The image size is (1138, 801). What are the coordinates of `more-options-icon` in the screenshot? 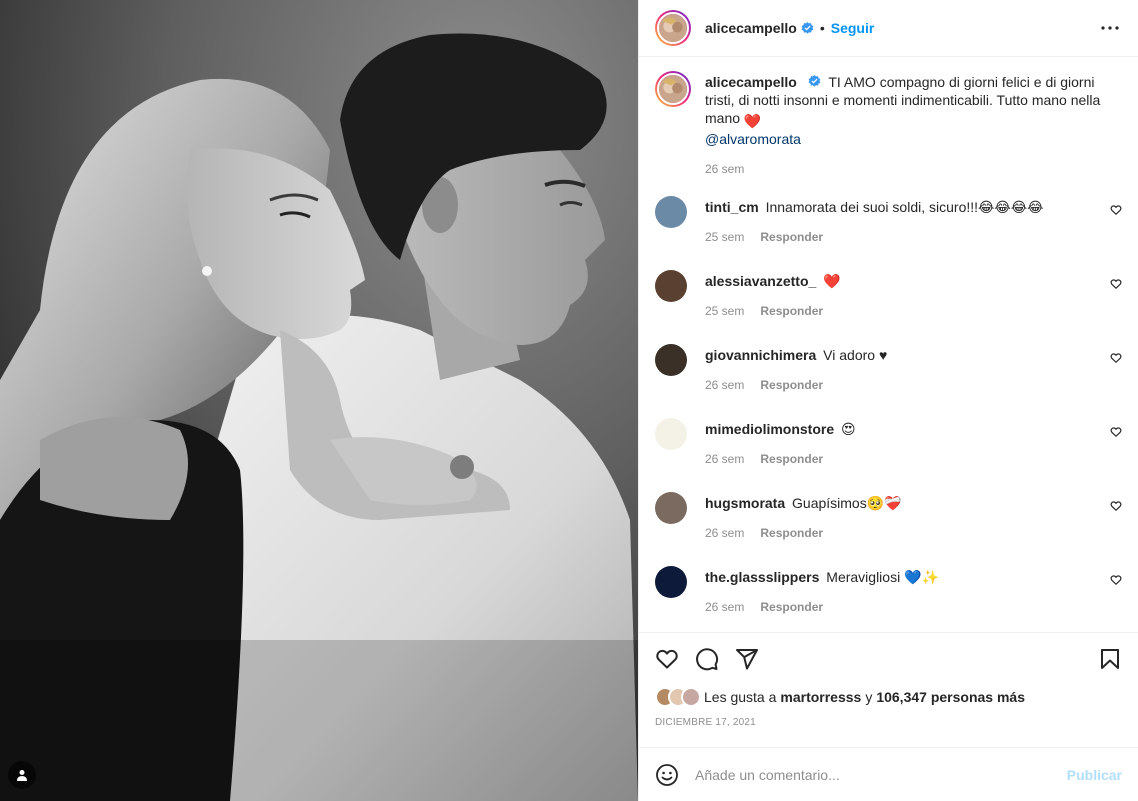 It's located at (1110, 28).